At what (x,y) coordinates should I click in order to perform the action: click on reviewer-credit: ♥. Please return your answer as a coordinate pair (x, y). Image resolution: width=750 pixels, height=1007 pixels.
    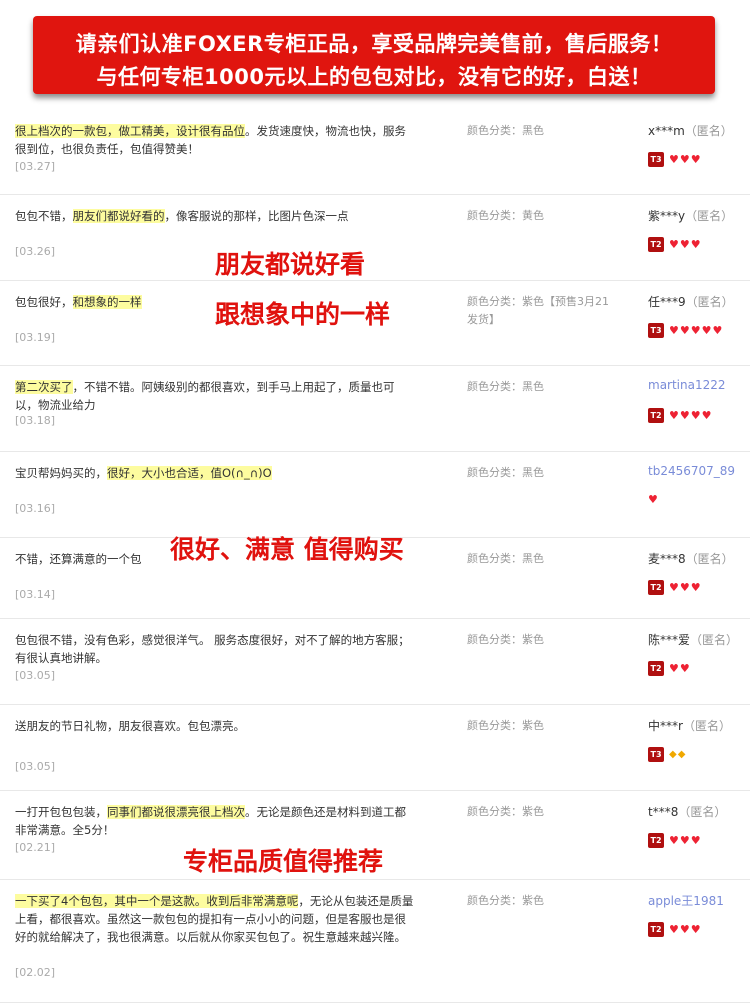
    Looking at the image, I should click on (653, 500).